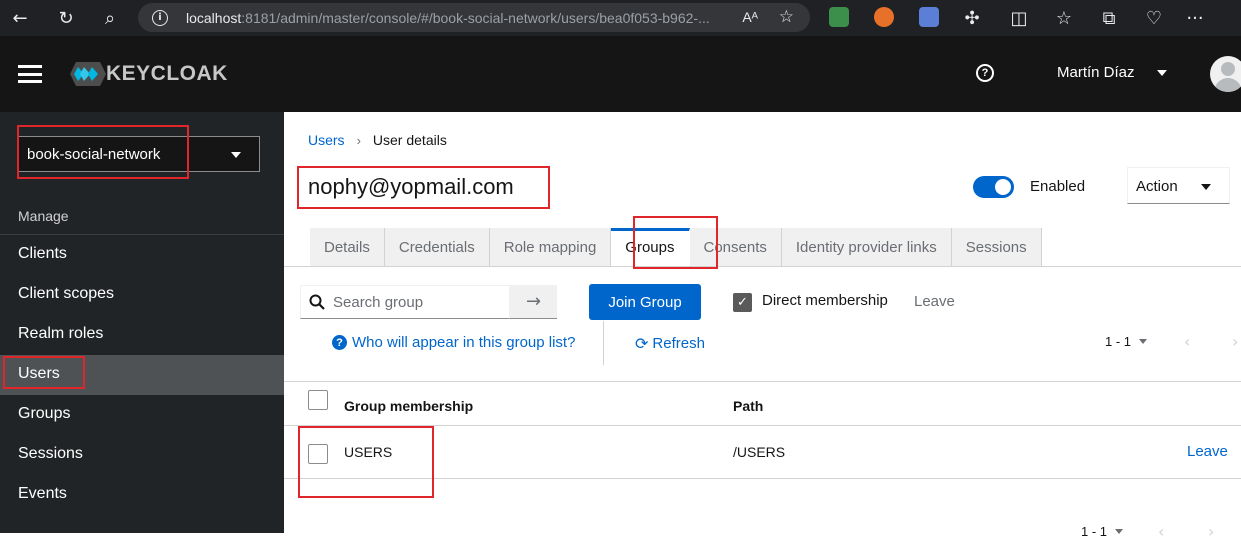 Image resolution: width=1241 pixels, height=541 pixels. I want to click on column-header-group-membership: Group membership, so click(408, 406).